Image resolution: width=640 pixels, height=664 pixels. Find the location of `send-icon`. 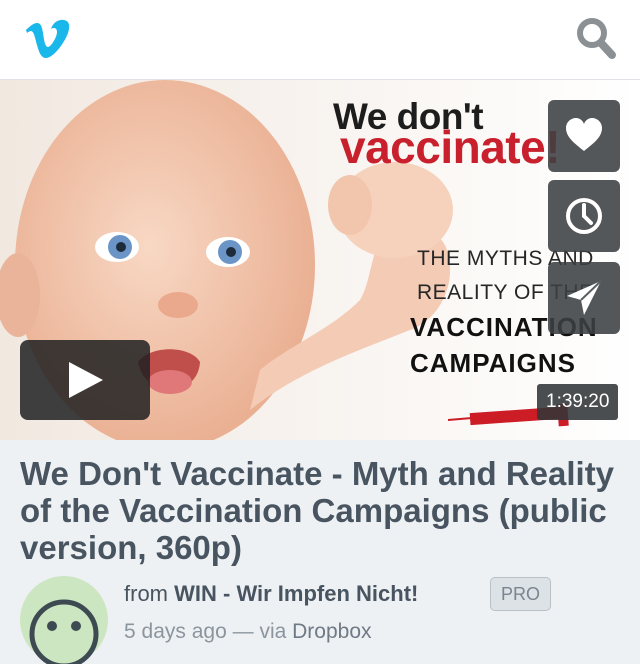

send-icon is located at coordinates (584, 297).